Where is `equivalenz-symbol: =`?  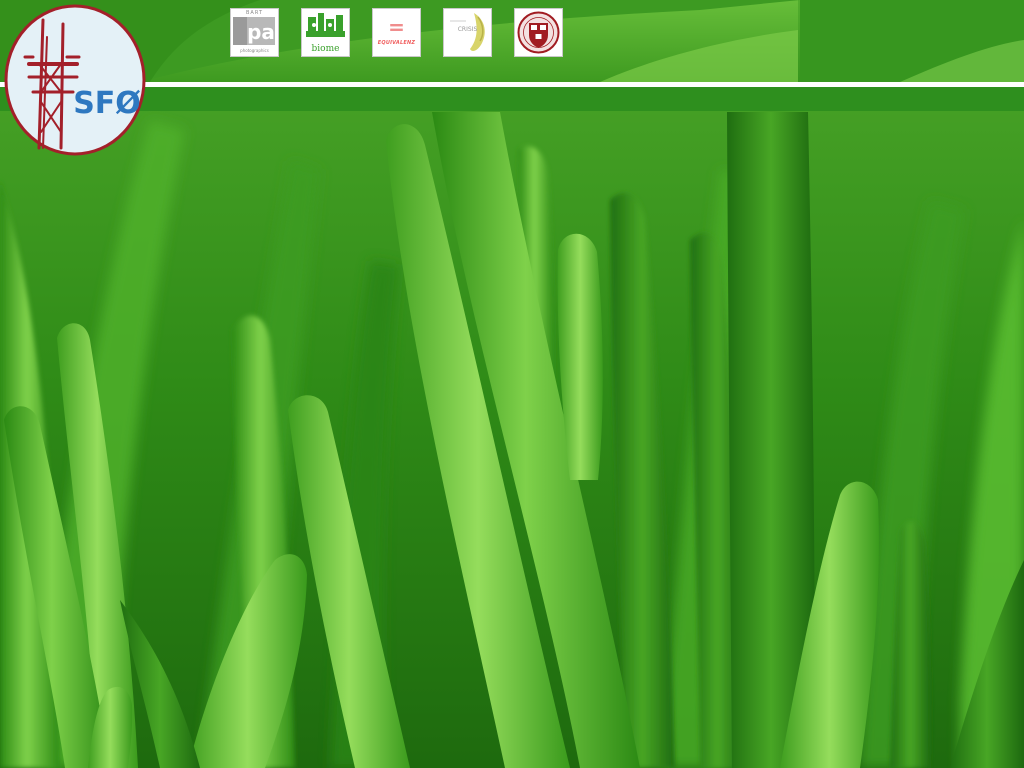
equivalenz-symbol: = is located at coordinates (396, 27).